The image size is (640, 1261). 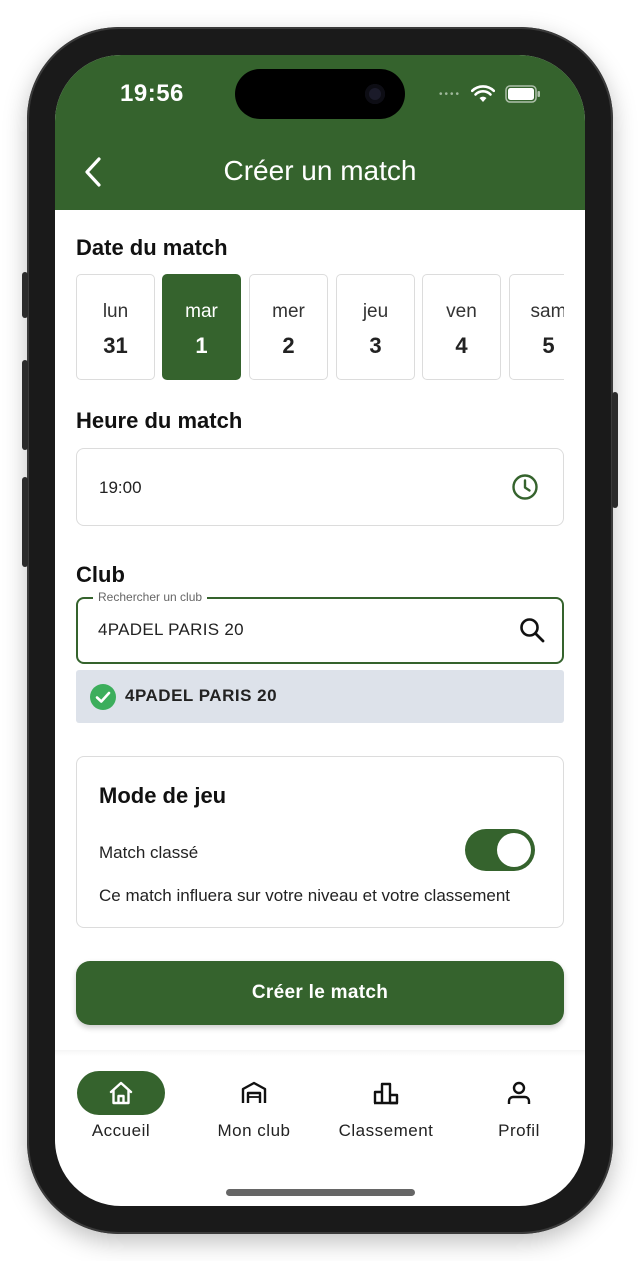 What do you see at coordinates (115, 311) in the screenshot?
I see `date-cell-day: lun` at bounding box center [115, 311].